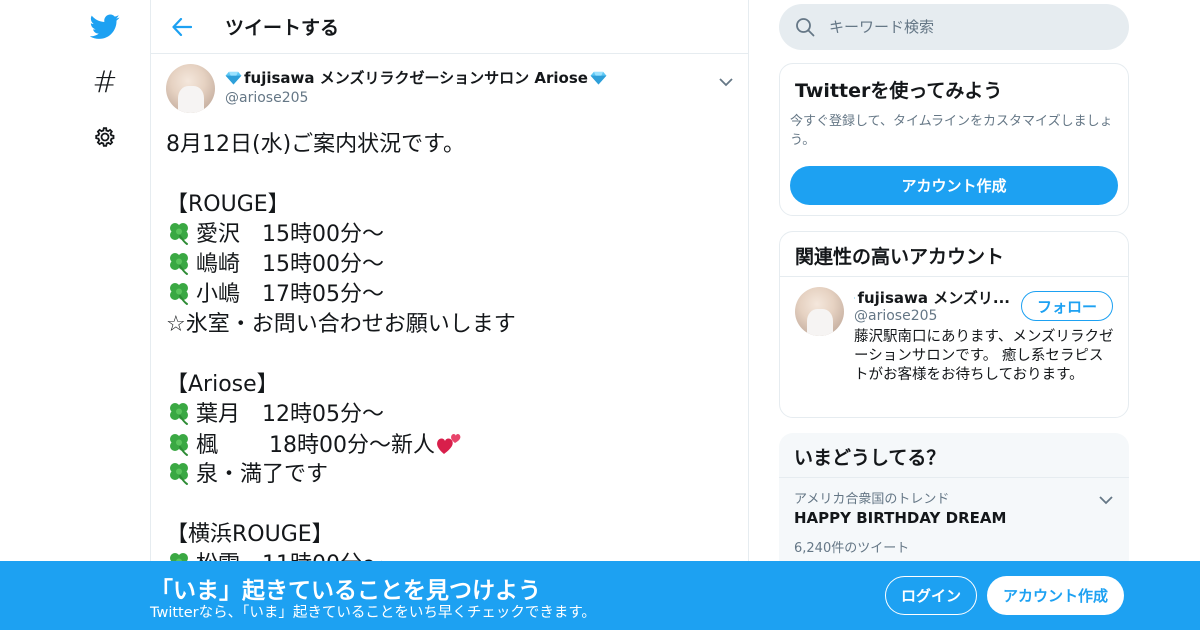  I want to click on tweet-line: 葉月 12時05分〜, so click(449, 415).